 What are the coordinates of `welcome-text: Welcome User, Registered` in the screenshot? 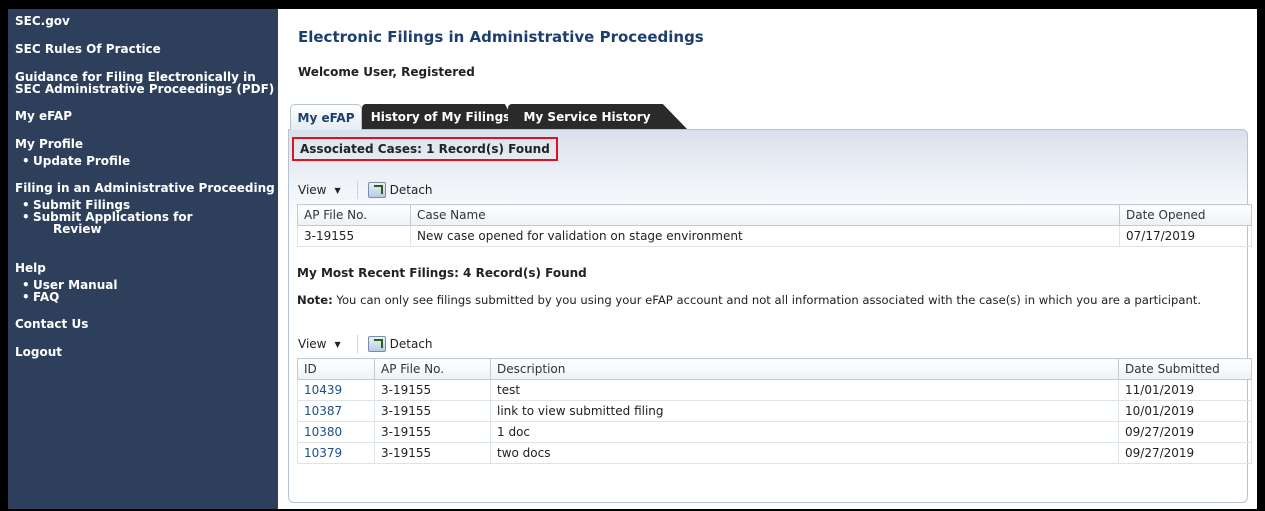 It's located at (386, 72).